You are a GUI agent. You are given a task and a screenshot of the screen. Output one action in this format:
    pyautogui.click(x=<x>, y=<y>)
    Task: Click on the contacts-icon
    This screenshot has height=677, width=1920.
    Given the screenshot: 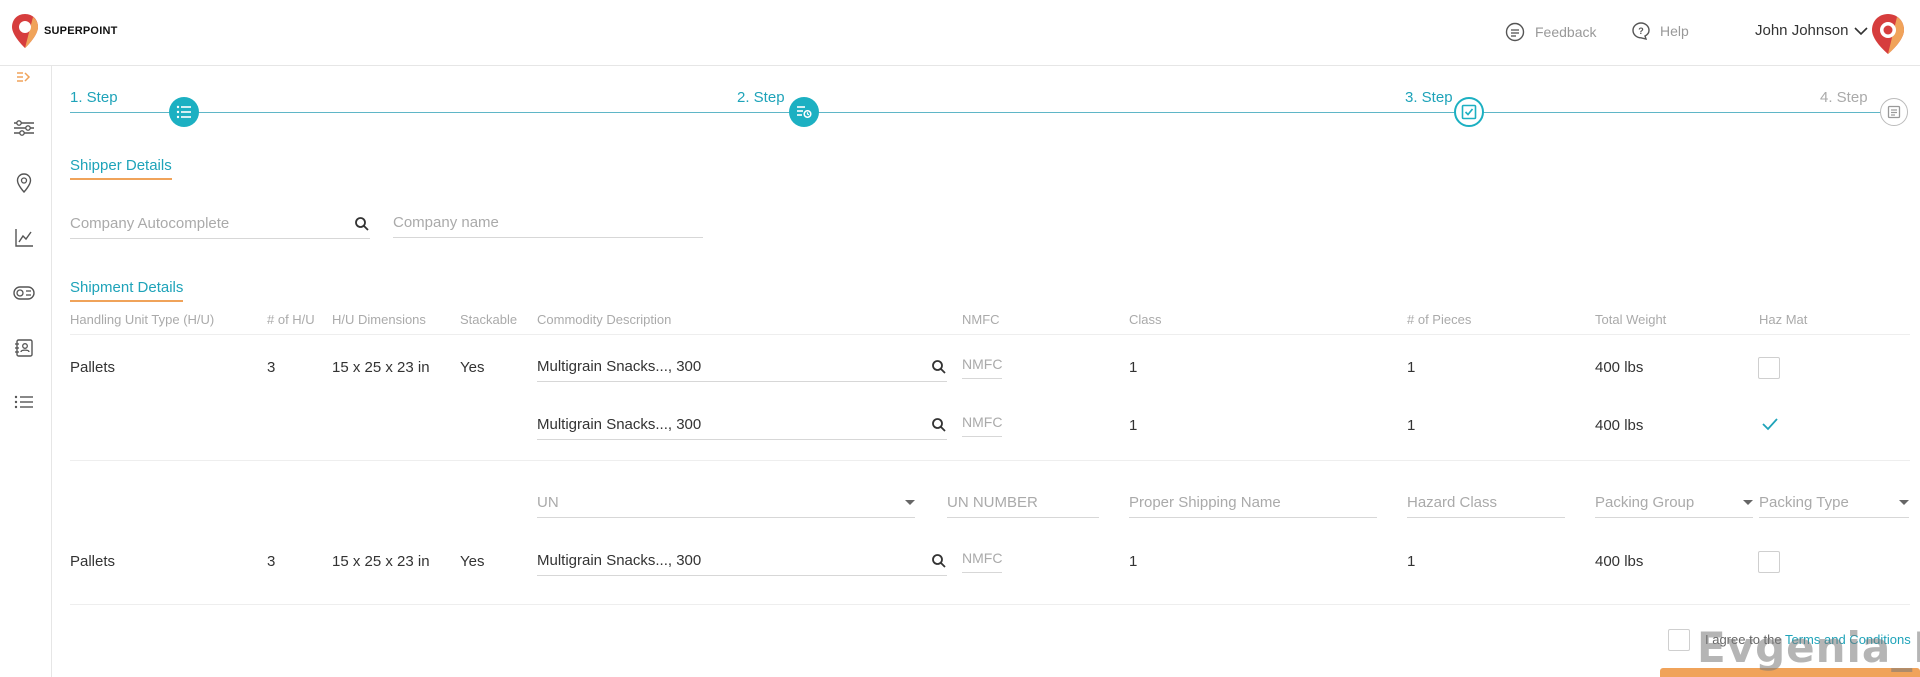 What is the action you would take?
    pyautogui.click(x=24, y=348)
    